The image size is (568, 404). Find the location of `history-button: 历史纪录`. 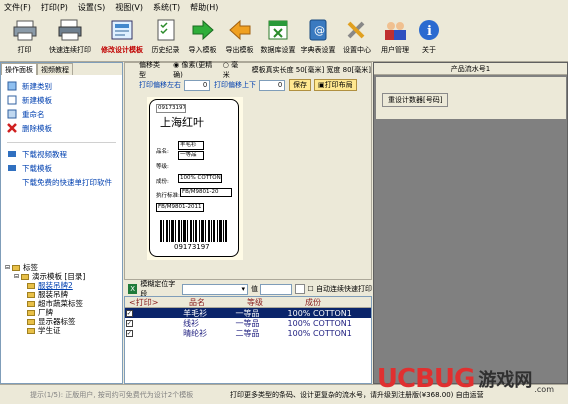

history-button: 历史纪录 is located at coordinates (165, 38).